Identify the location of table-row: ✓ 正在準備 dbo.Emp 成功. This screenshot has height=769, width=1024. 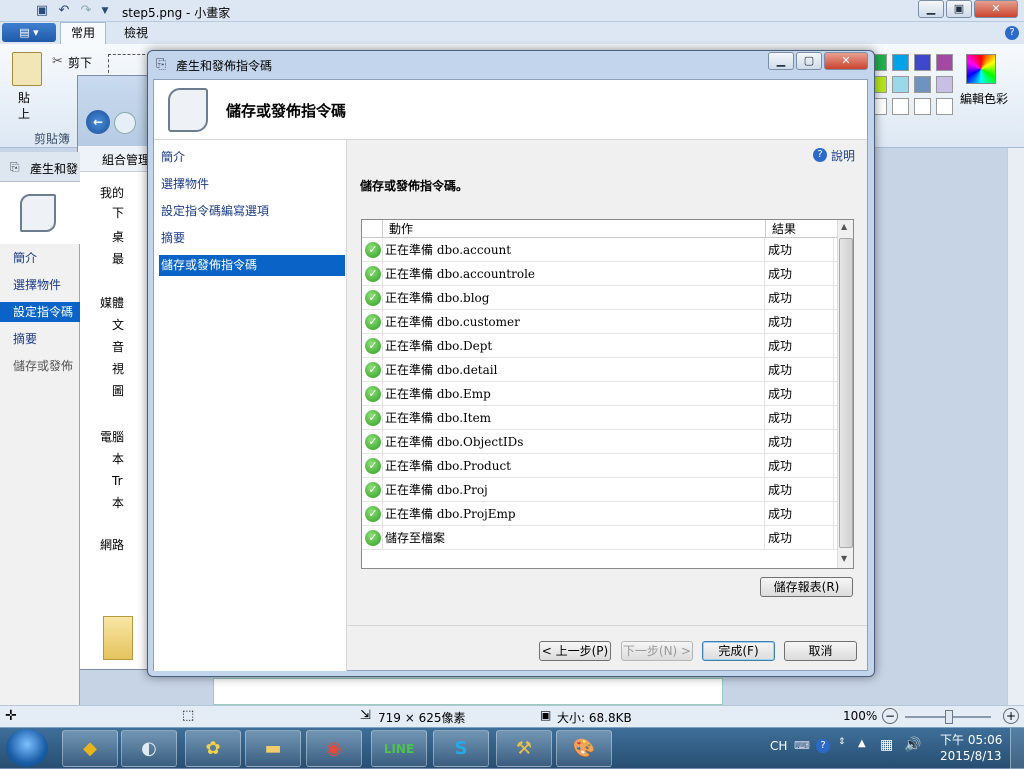
(599, 394).